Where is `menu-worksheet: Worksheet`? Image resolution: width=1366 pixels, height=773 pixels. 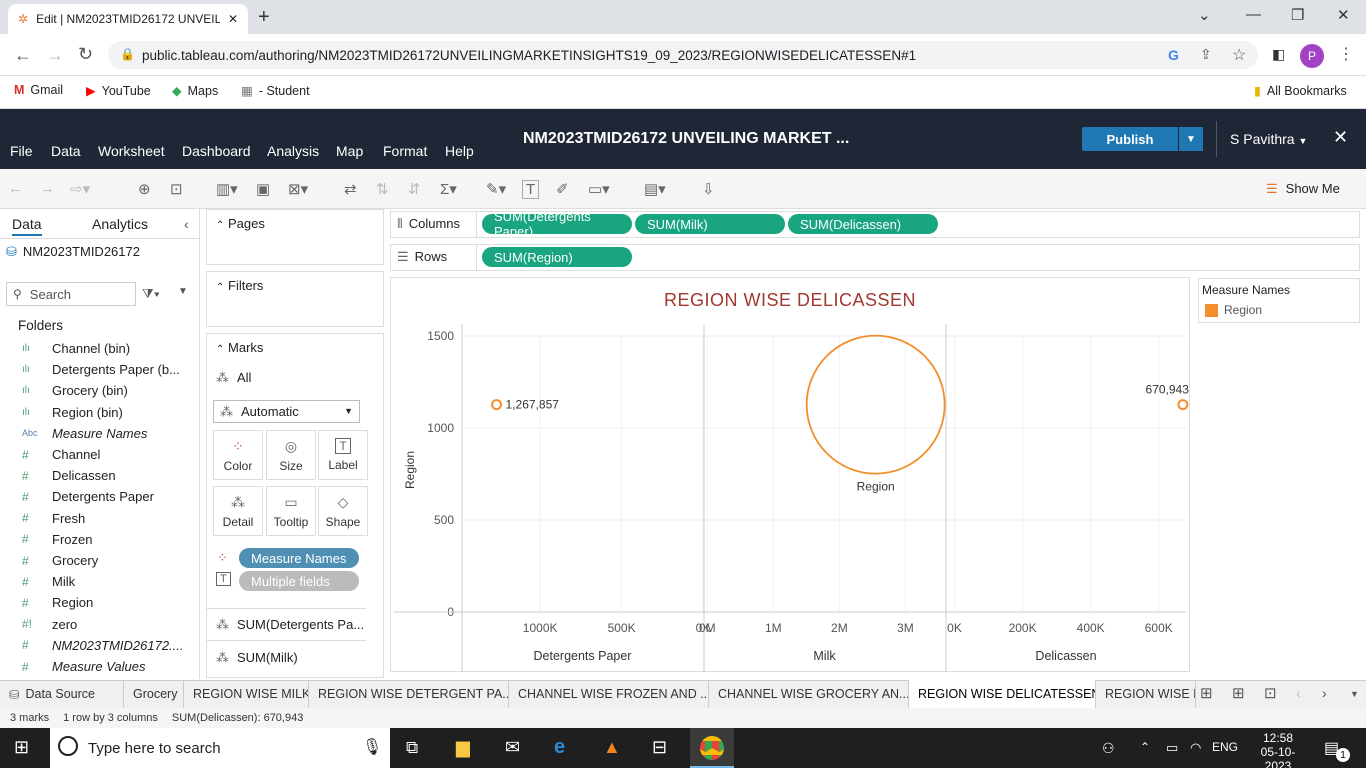
menu-worksheet: Worksheet is located at coordinates (131, 151).